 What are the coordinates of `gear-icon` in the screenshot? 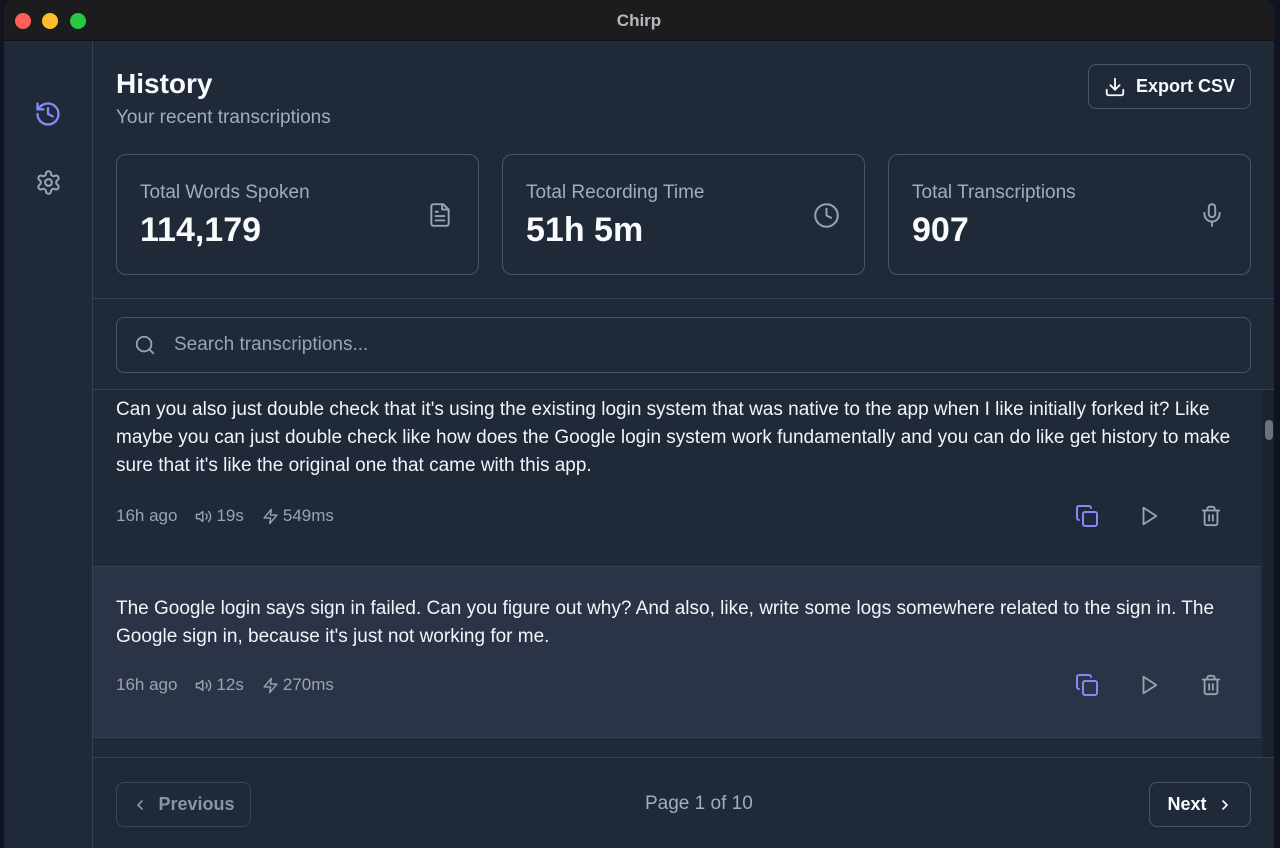 It's located at (48, 182).